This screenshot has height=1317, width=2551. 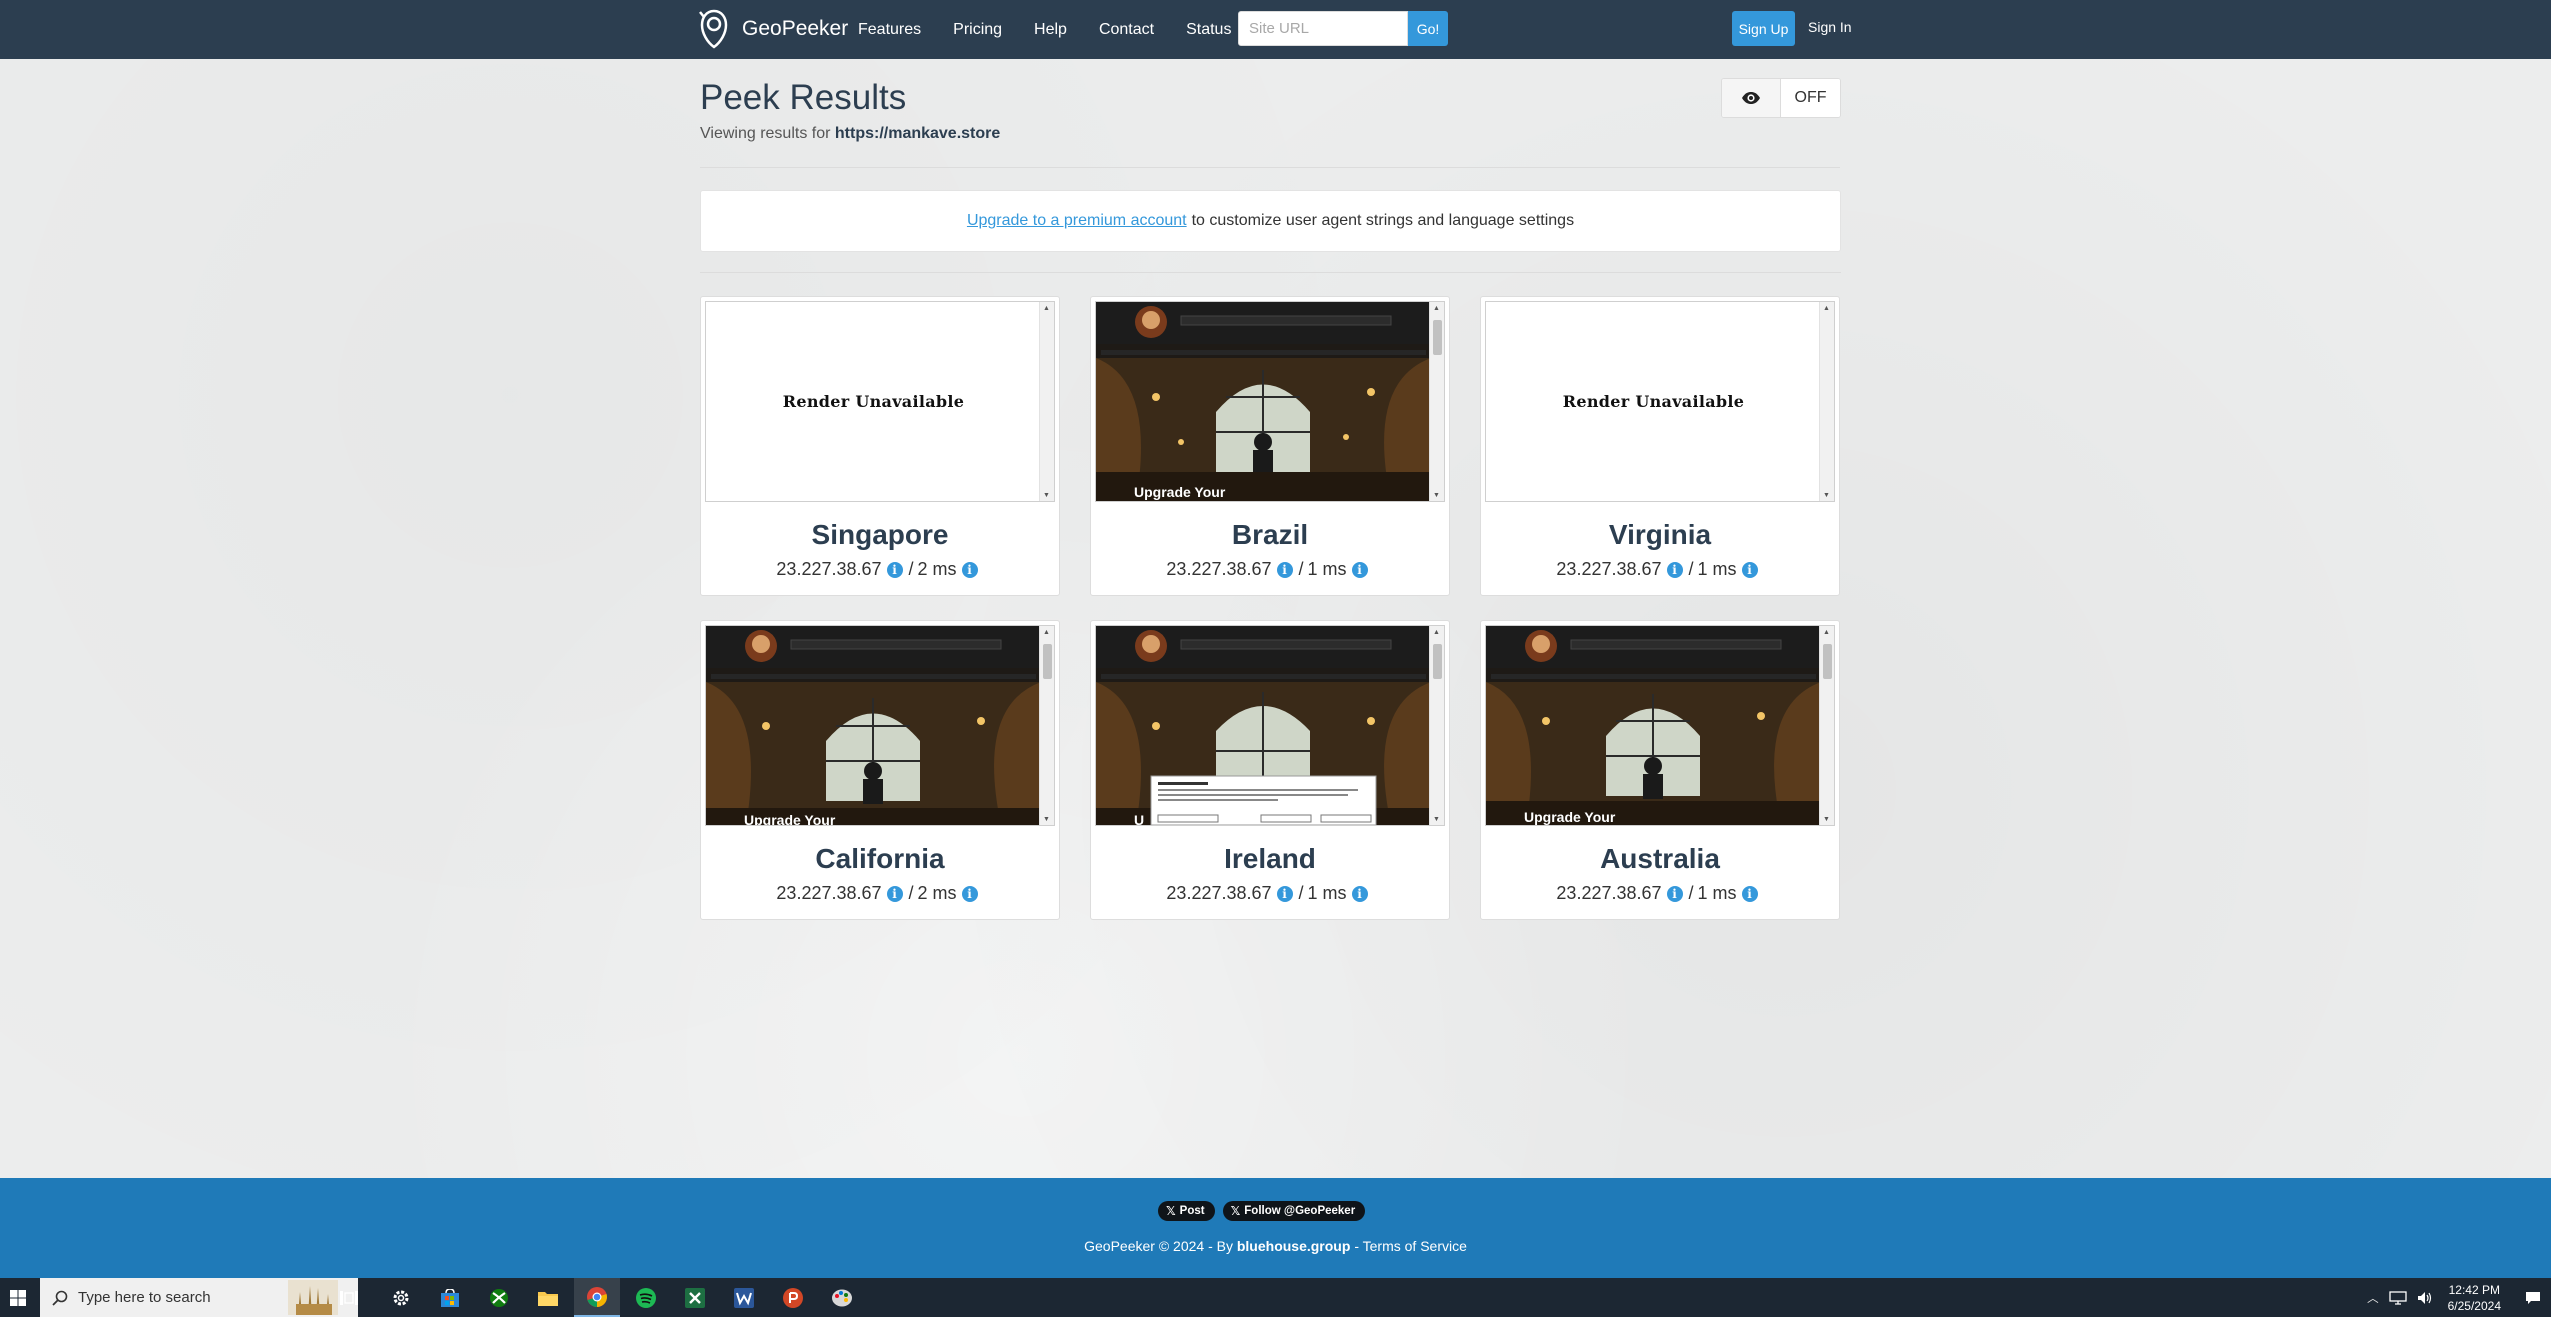 What do you see at coordinates (889, 30) in the screenshot?
I see `nav-features: Features` at bounding box center [889, 30].